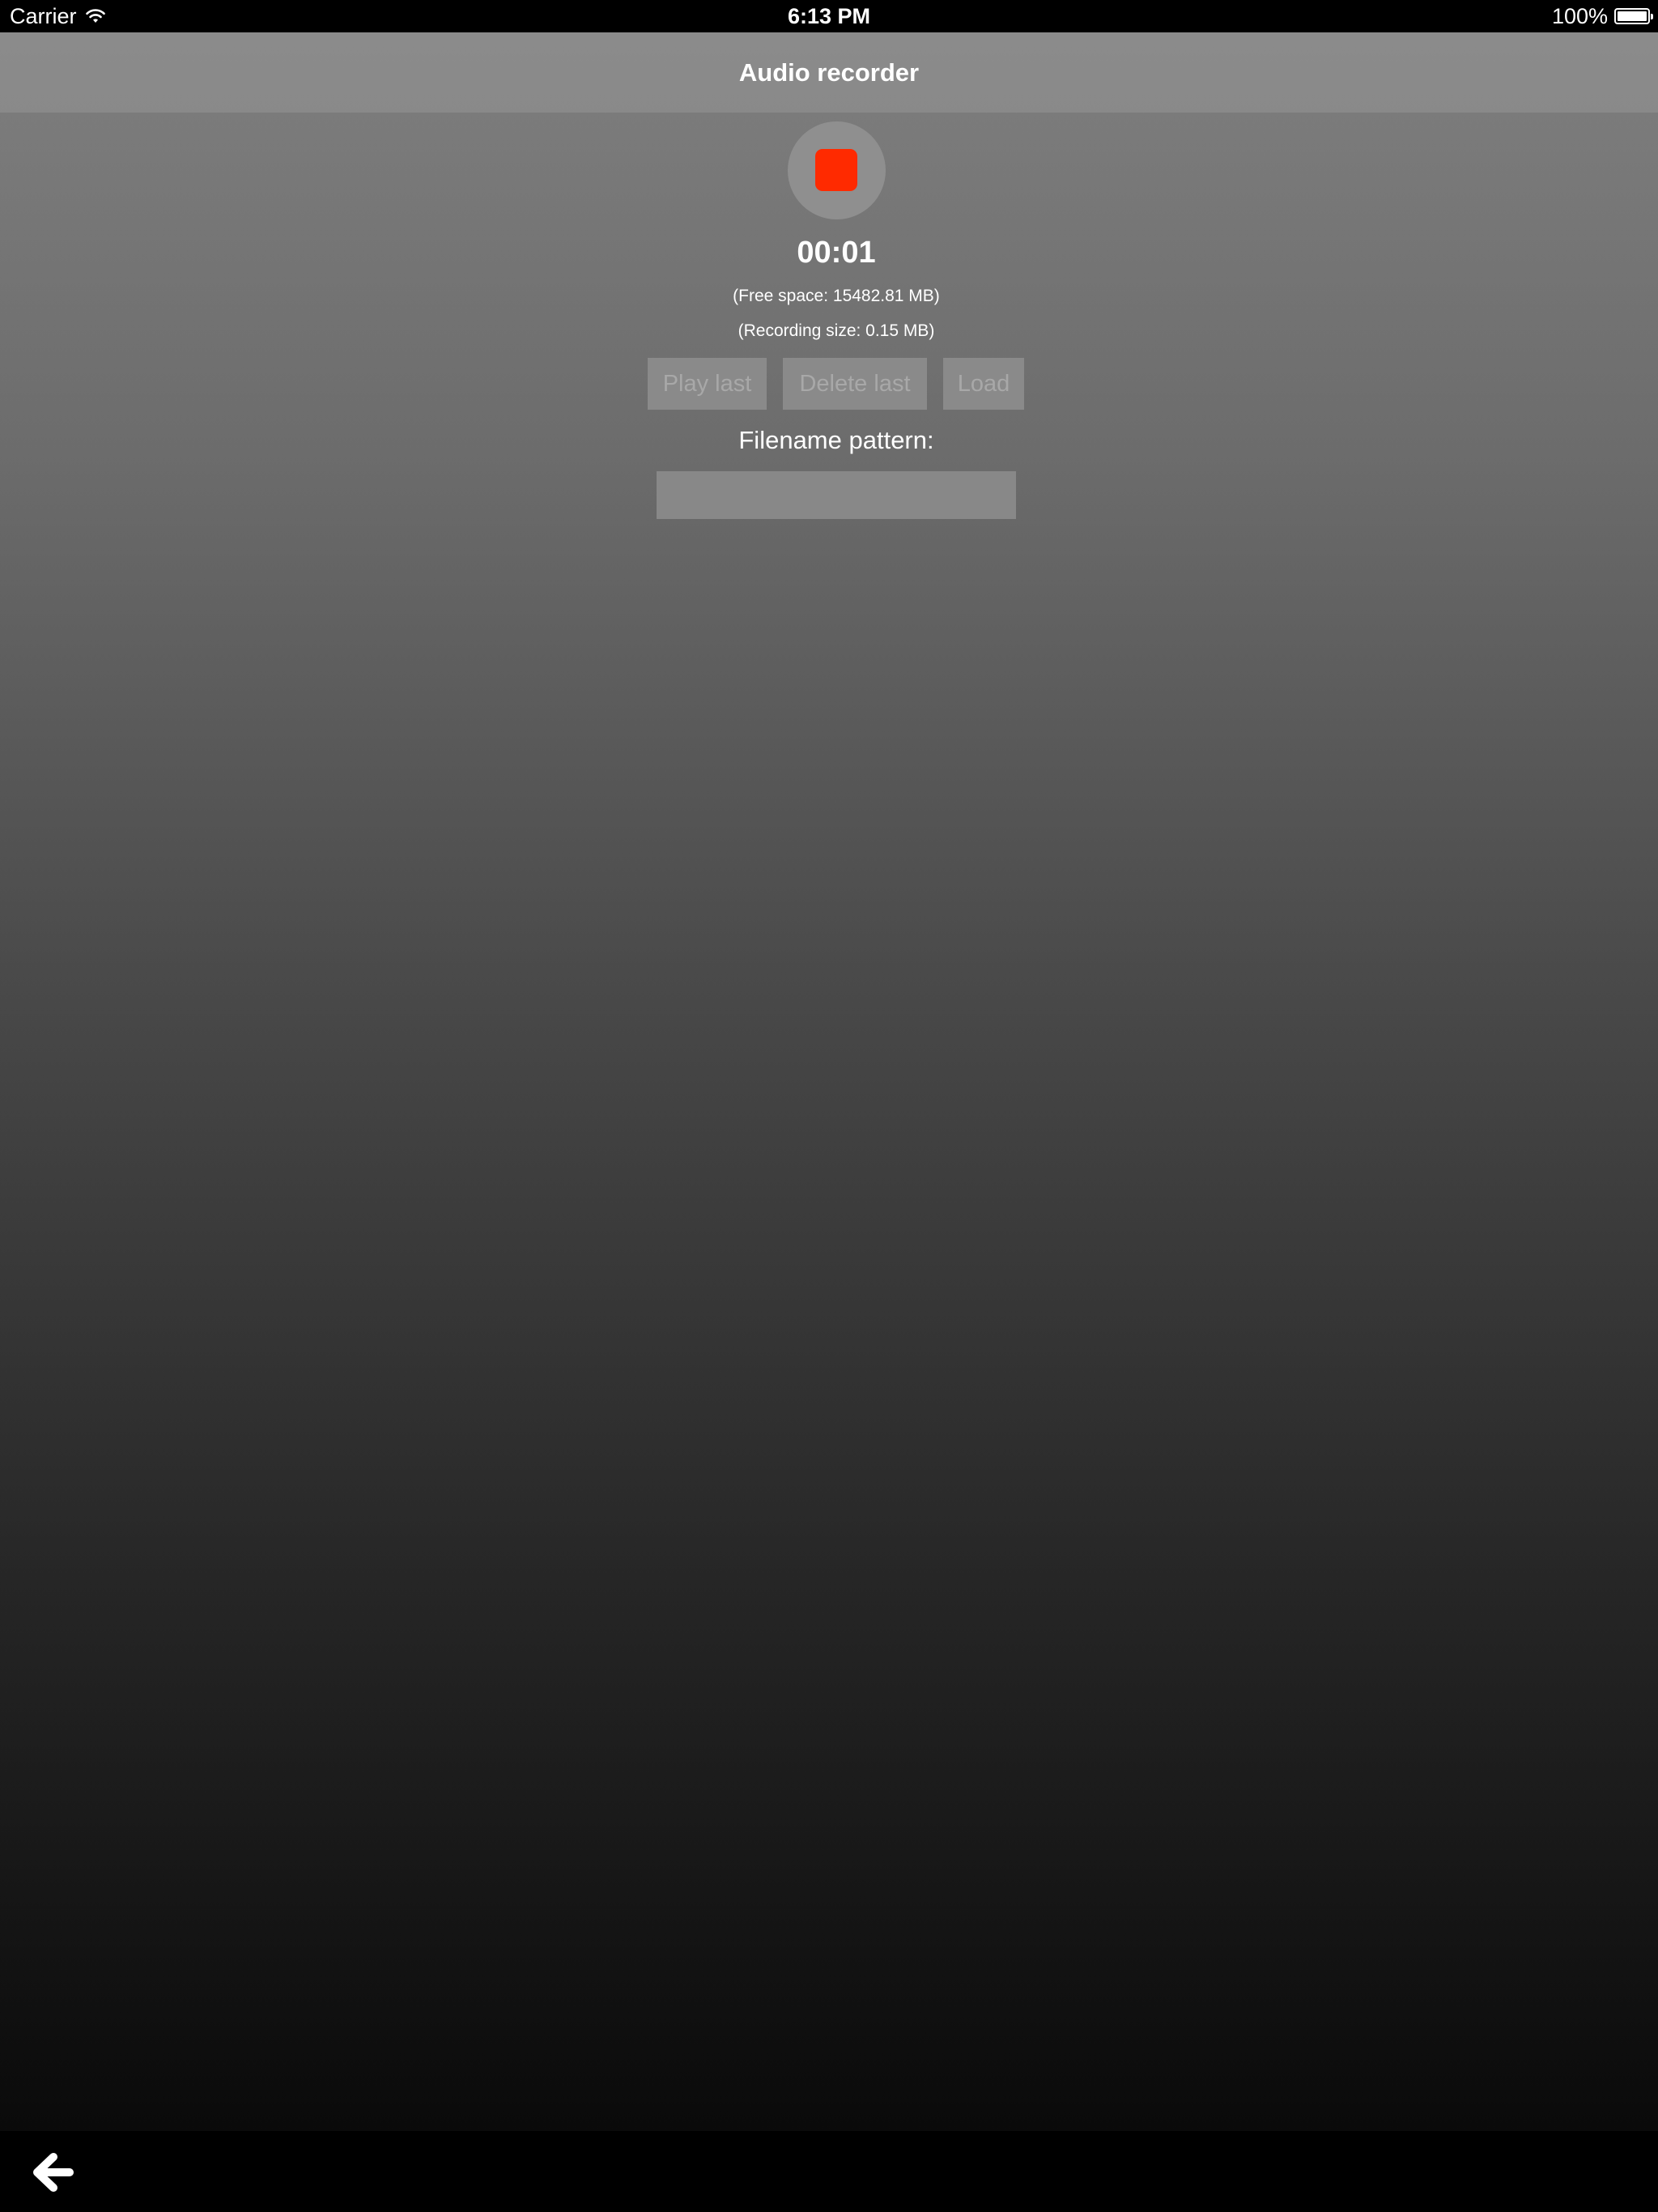  What do you see at coordinates (836, 495) in the screenshot?
I see `filename-pattern-input` at bounding box center [836, 495].